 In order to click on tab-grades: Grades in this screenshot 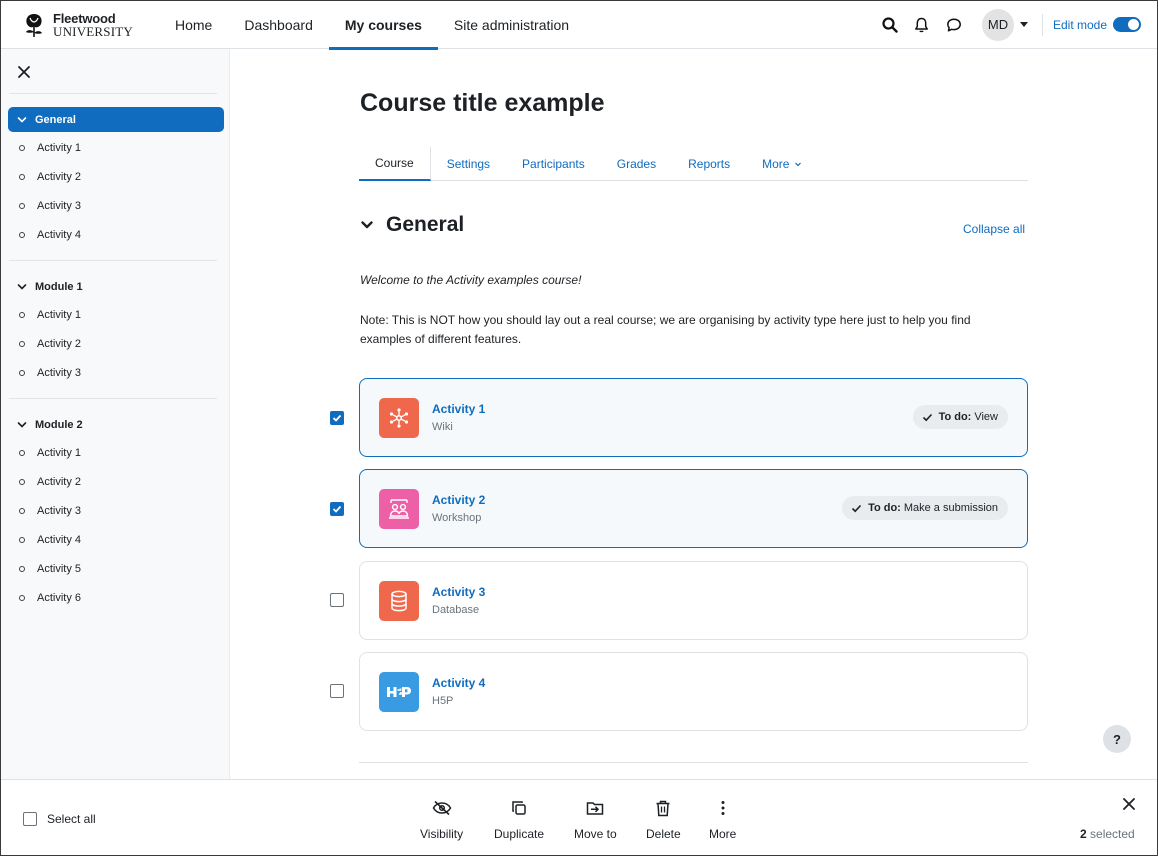, I will do `click(636, 163)`.